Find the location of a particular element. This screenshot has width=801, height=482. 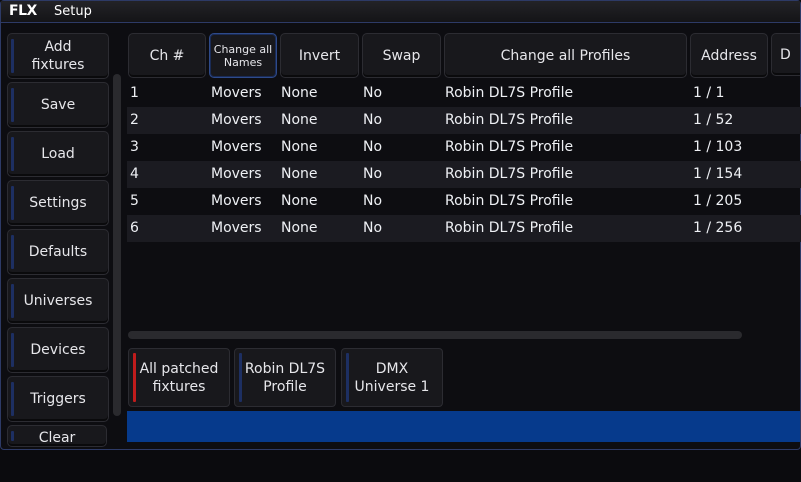

table-row: 4 Movers None No Robin DL7S Profile 1 / 154 is located at coordinates (464, 174).